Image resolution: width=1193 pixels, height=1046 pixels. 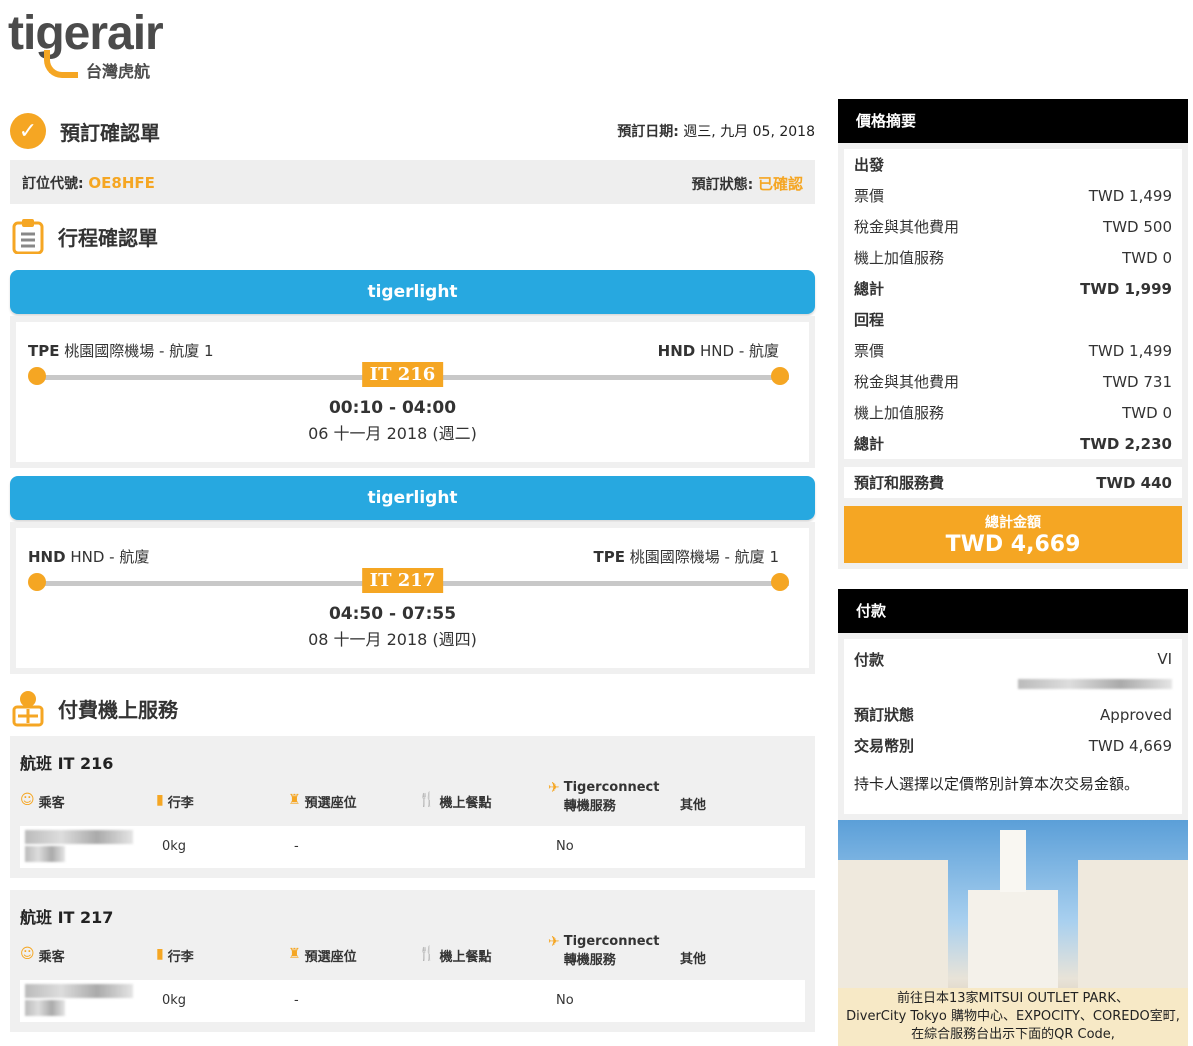 What do you see at coordinates (1013, 413) in the screenshot?
I see `return-addon-row: 機上加值服務 TWD 0` at bounding box center [1013, 413].